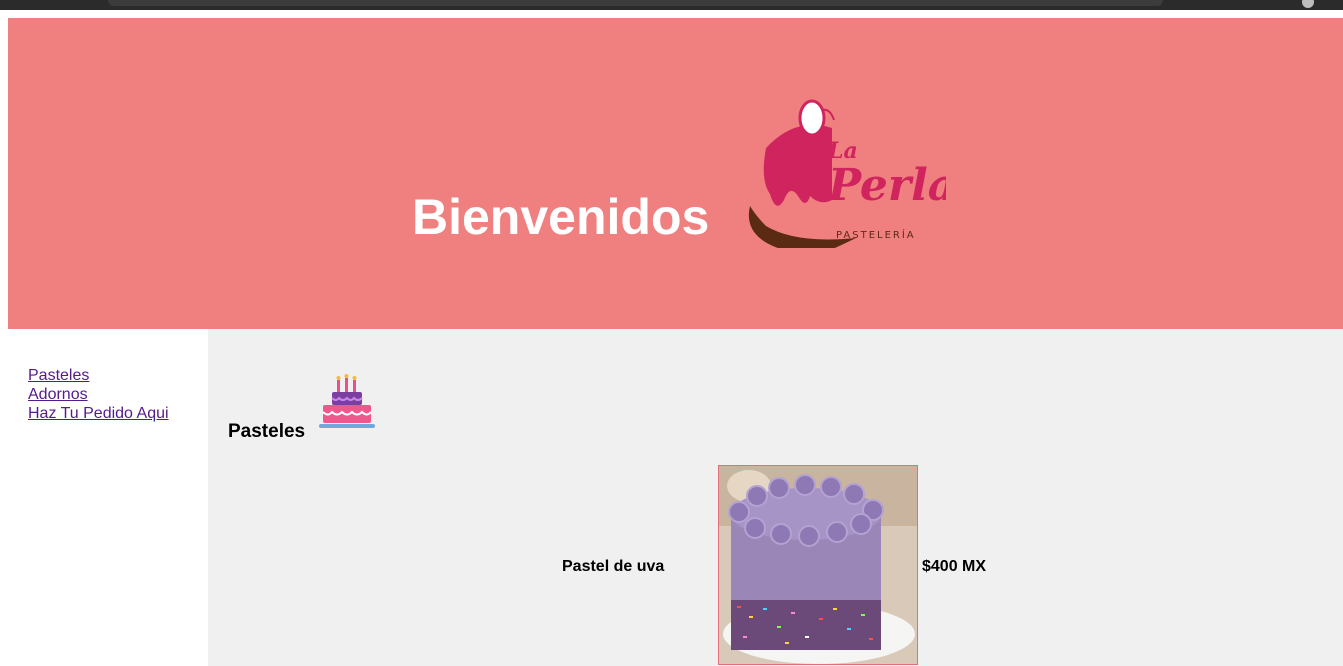  I want to click on side-navigation: Pasteles Adornos Haz Tu Pedido Aqui, so click(108, 497).